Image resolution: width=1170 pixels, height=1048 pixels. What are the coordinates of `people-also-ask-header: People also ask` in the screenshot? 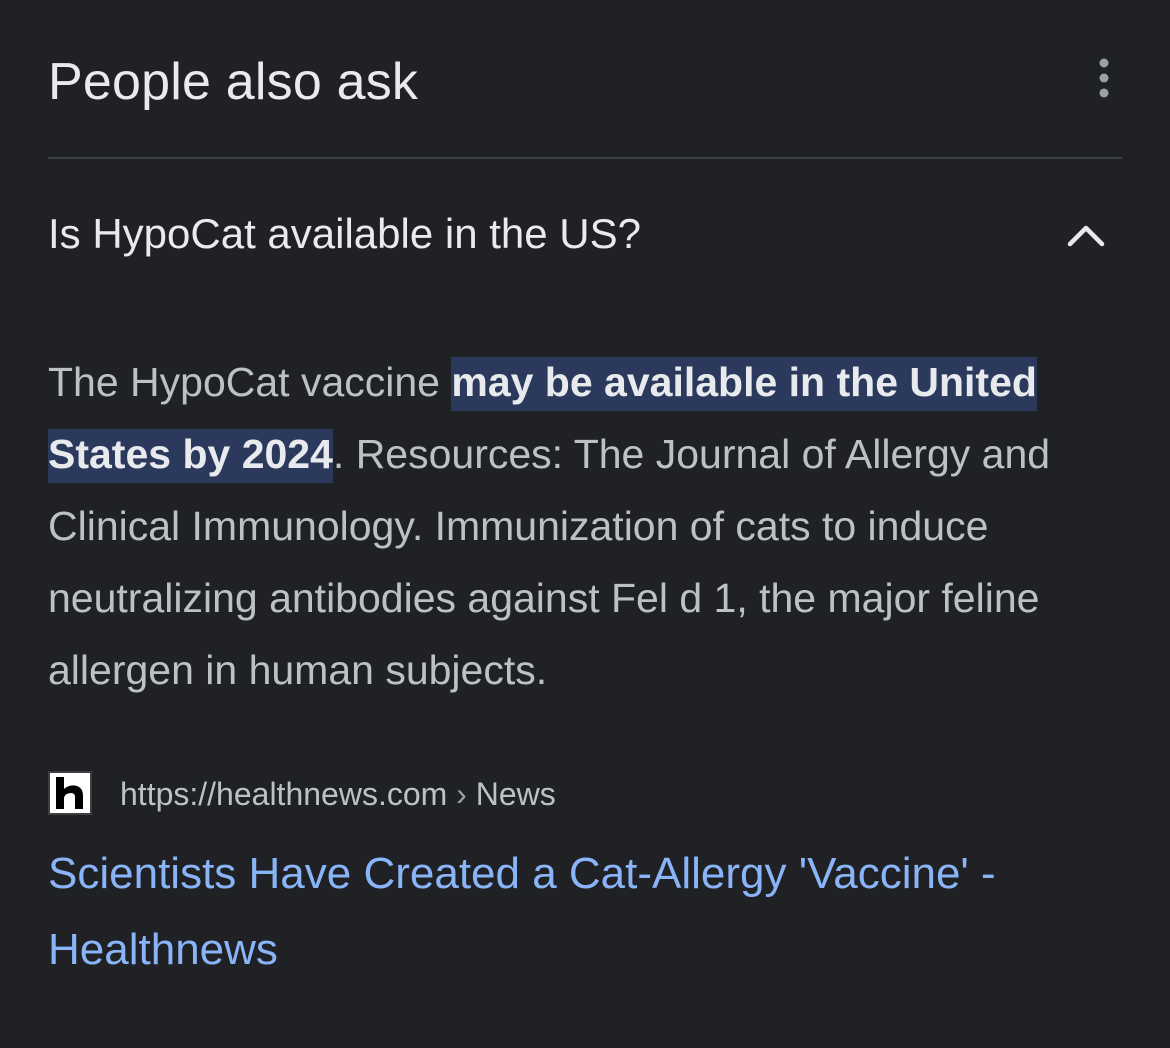 It's located at (585, 86).